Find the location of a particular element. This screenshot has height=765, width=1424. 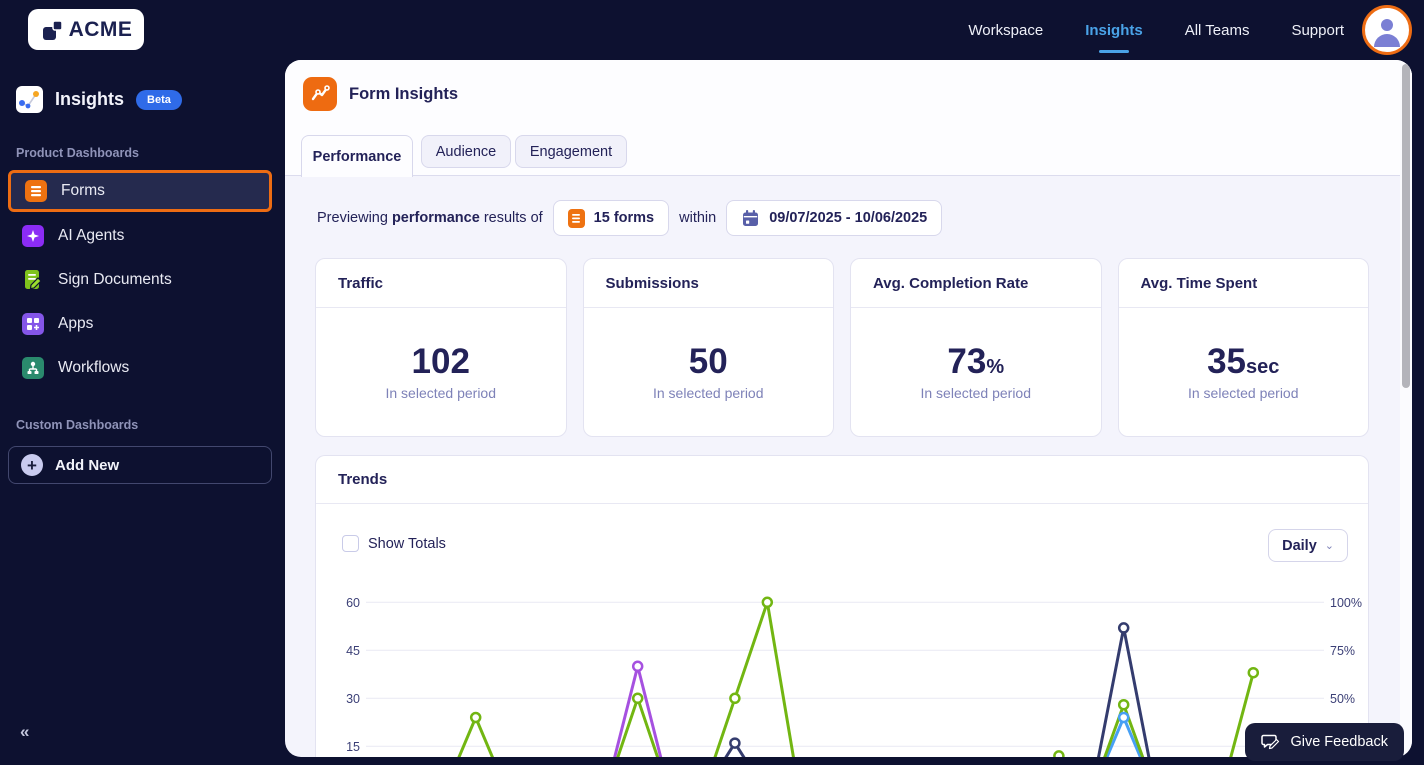

calendar-icon is located at coordinates (751, 217).